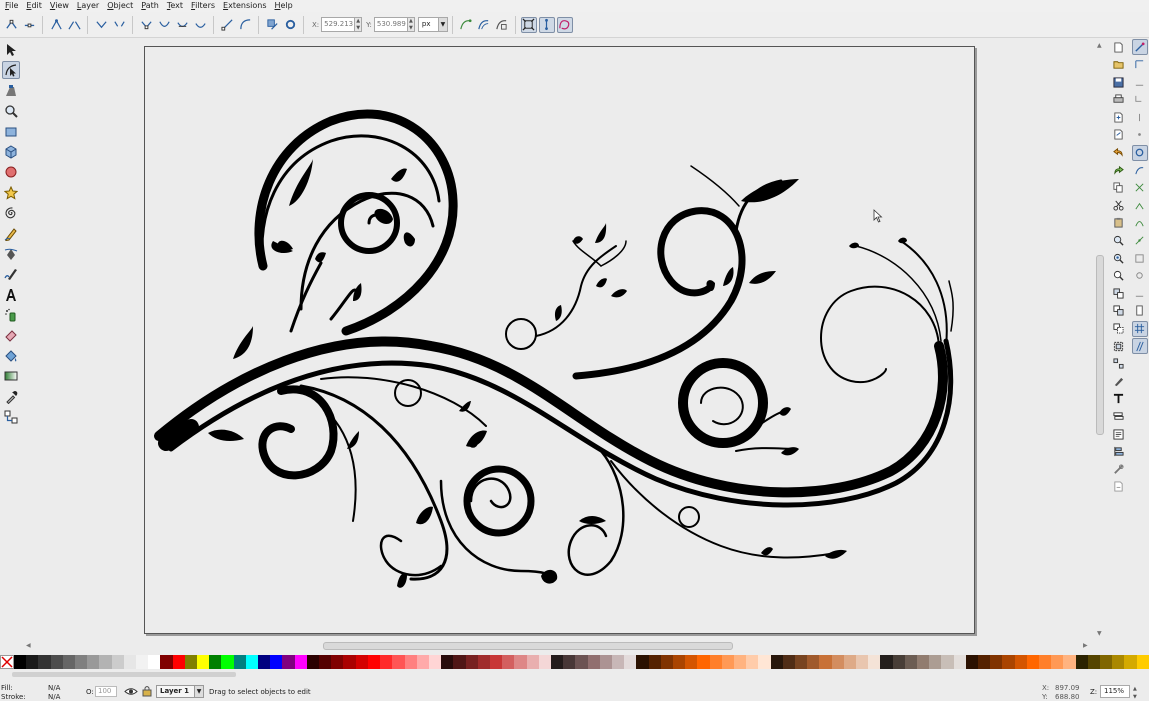  Describe the element at coordinates (286, 6) in the screenshot. I see `menu-help: Help` at that location.